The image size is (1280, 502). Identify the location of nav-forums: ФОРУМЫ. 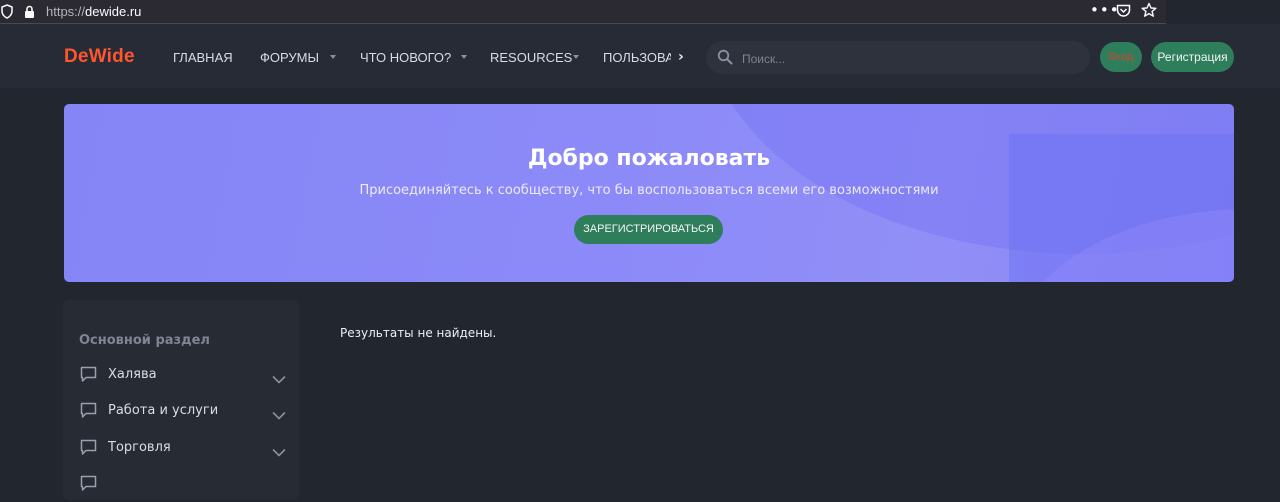
(289, 57).